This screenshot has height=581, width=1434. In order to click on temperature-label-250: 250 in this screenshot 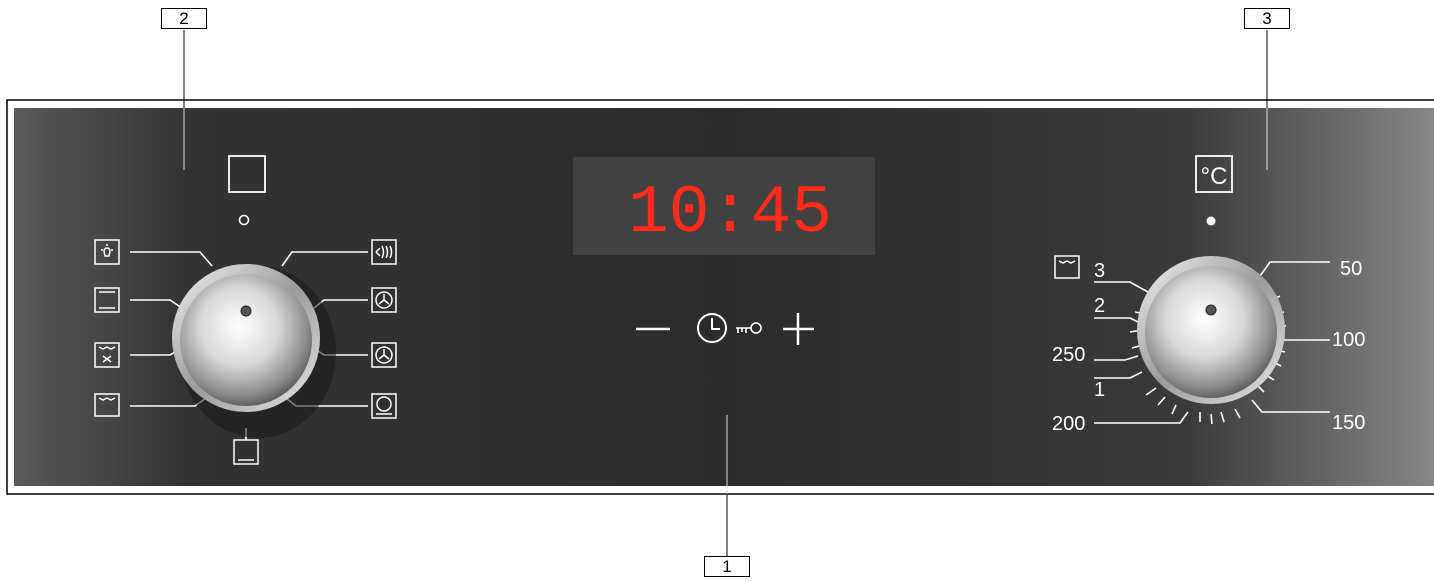, I will do `click(1068, 355)`.